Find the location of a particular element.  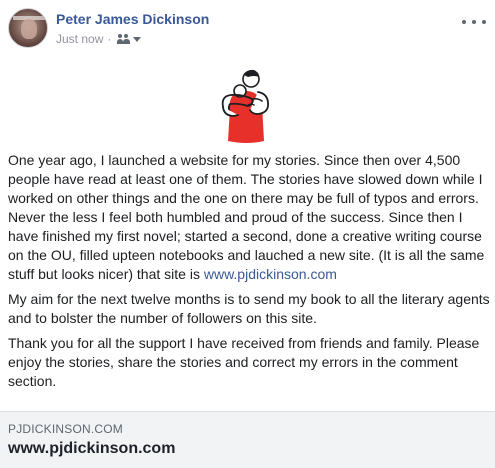

inline-site-link: www.pjdickinson.com is located at coordinates (270, 274).